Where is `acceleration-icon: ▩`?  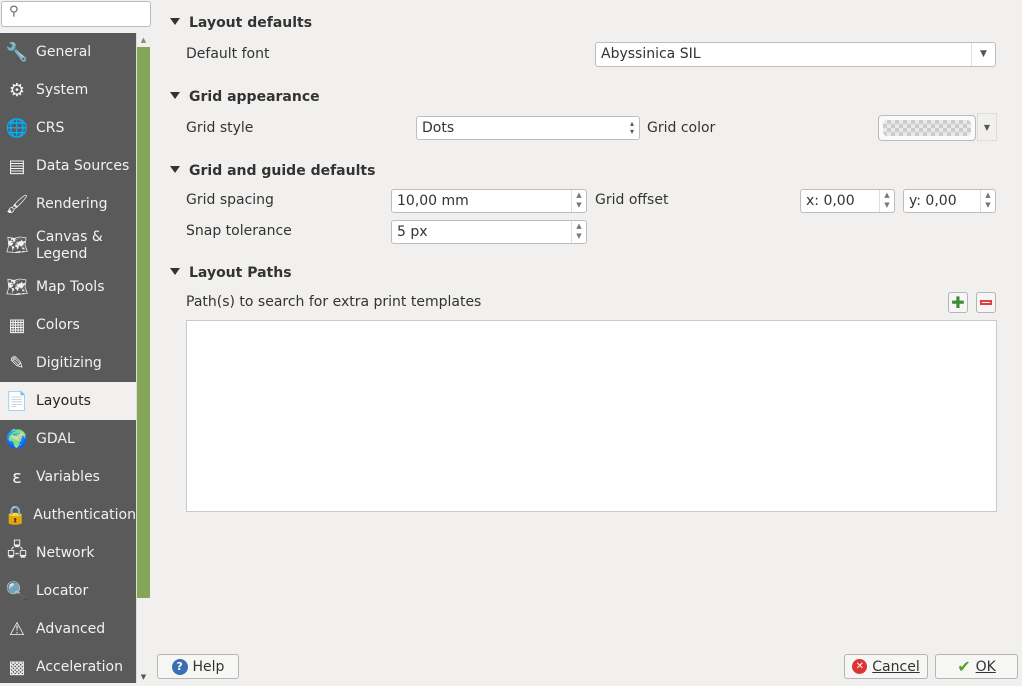 acceleration-icon: ▩ is located at coordinates (17, 667).